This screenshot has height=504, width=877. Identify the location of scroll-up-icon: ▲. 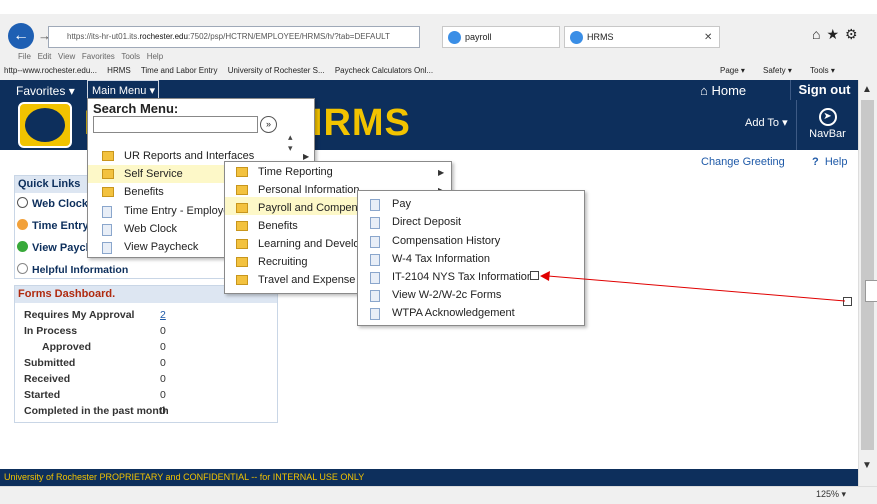
(867, 89).